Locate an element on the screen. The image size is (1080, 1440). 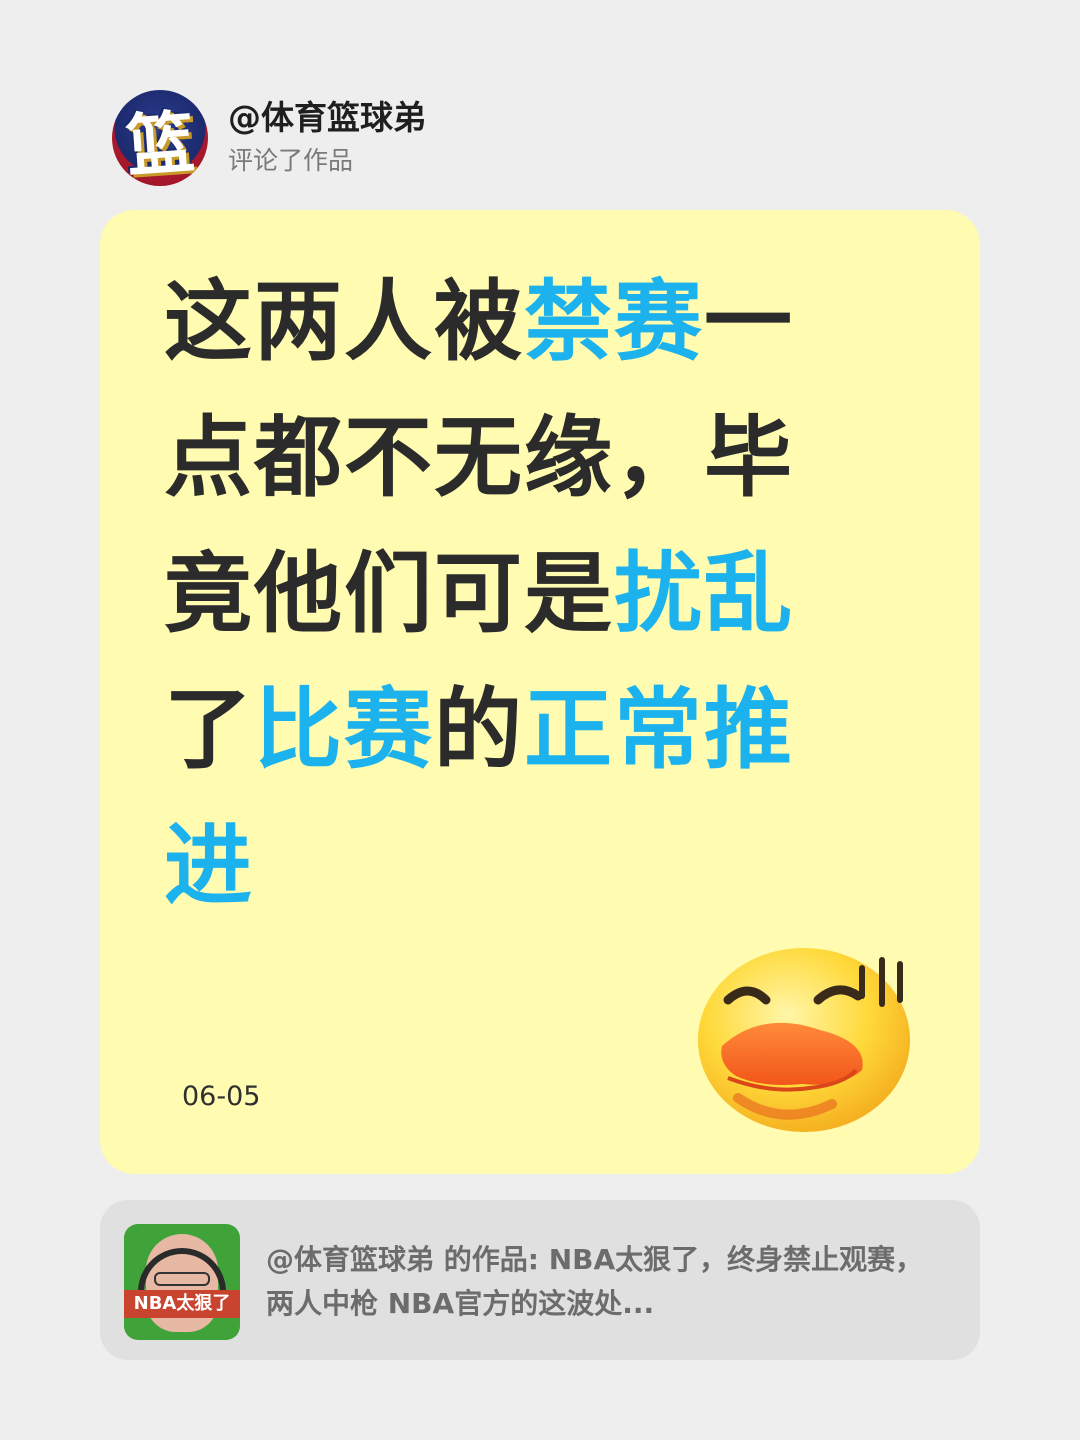
username: @体育篮球弟 is located at coordinates (327, 118).